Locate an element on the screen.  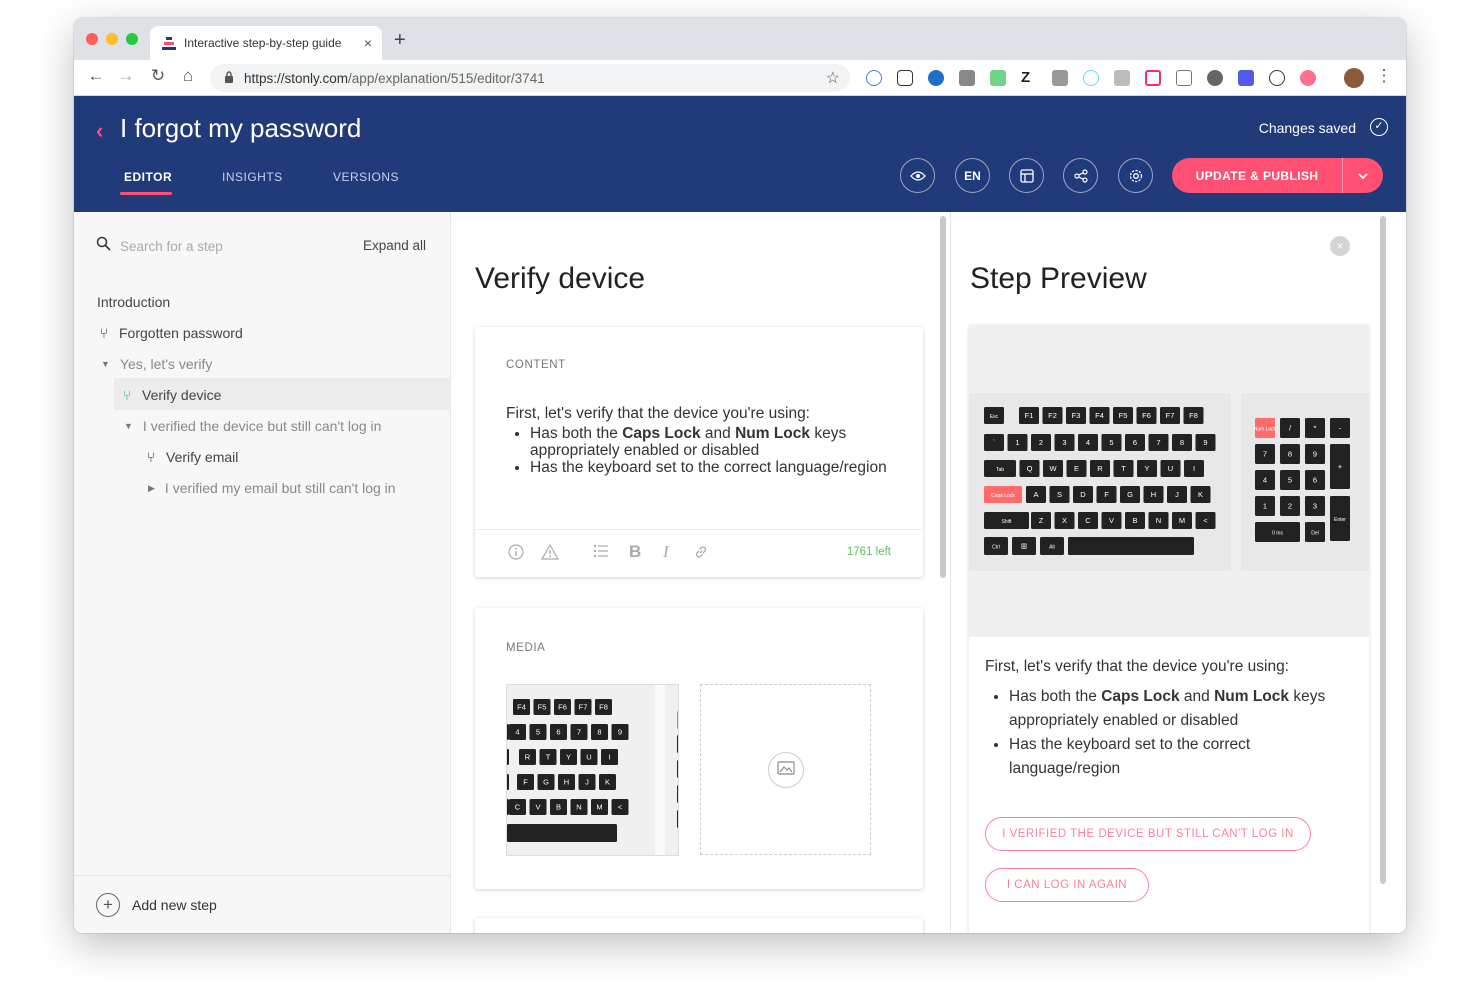
expand-all-button: Expand all is located at coordinates (394, 245).